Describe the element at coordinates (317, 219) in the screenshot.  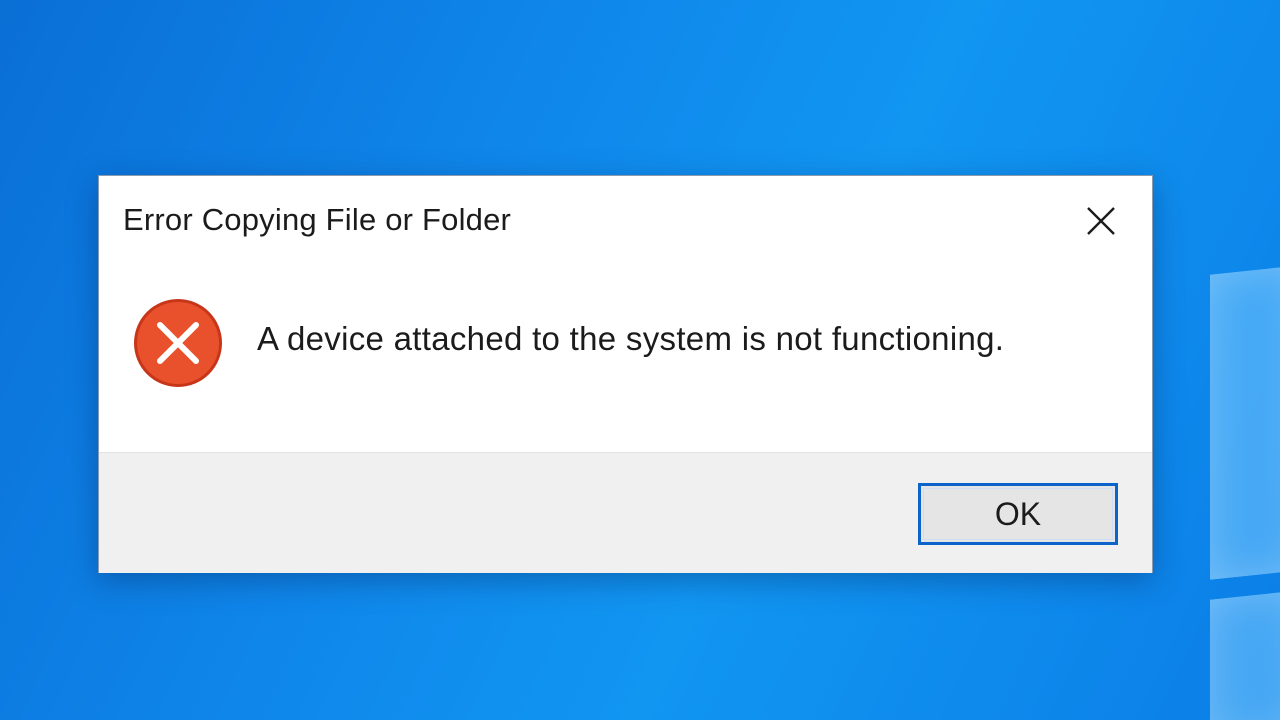
I see `dialog-title: Error Copying File or Folder` at that location.